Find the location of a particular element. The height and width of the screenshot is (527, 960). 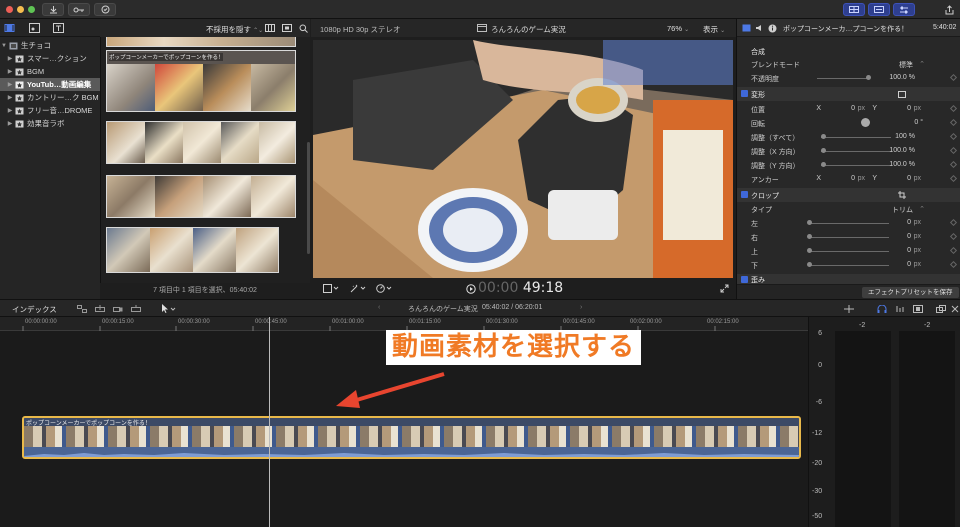

crop-right-slider is located at coordinates (849, 237).